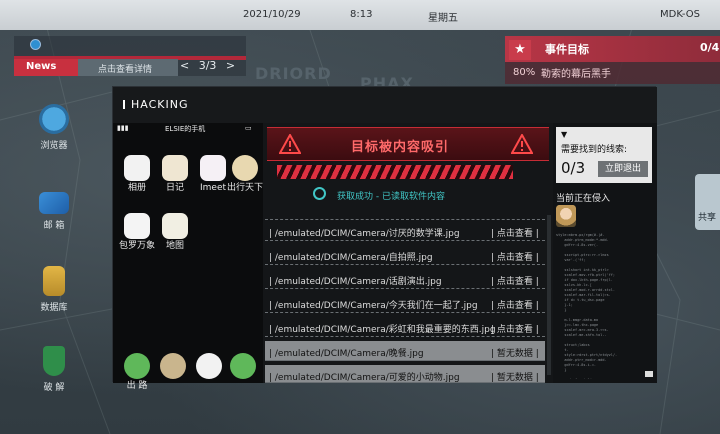 The image size is (720, 434). I want to click on app-shopping: 包罗万象, so click(137, 232).